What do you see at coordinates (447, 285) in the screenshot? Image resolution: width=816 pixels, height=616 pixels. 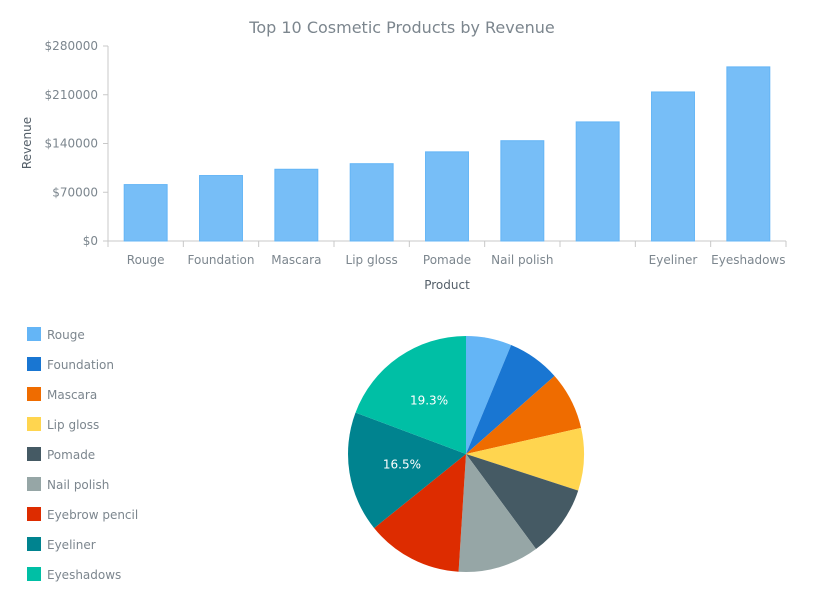 I see `x-axis-title: Product` at bounding box center [447, 285].